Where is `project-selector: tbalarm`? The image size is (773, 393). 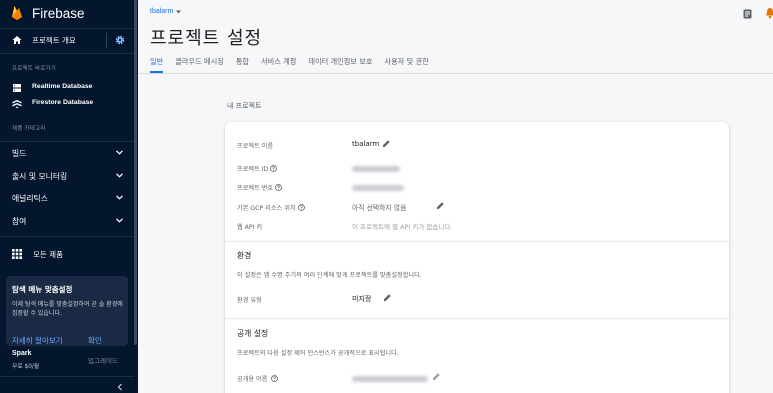 project-selector: tbalarm is located at coordinates (166, 11).